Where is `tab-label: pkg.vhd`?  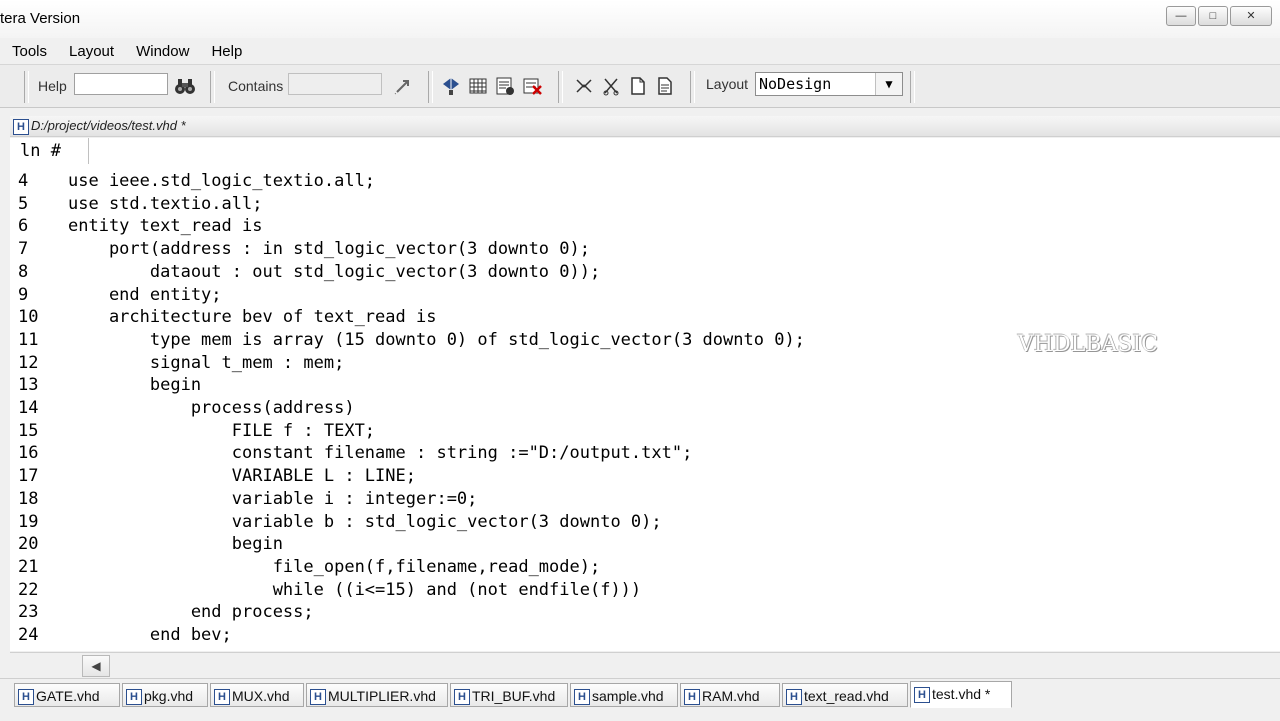 tab-label: pkg.vhd is located at coordinates (169, 696).